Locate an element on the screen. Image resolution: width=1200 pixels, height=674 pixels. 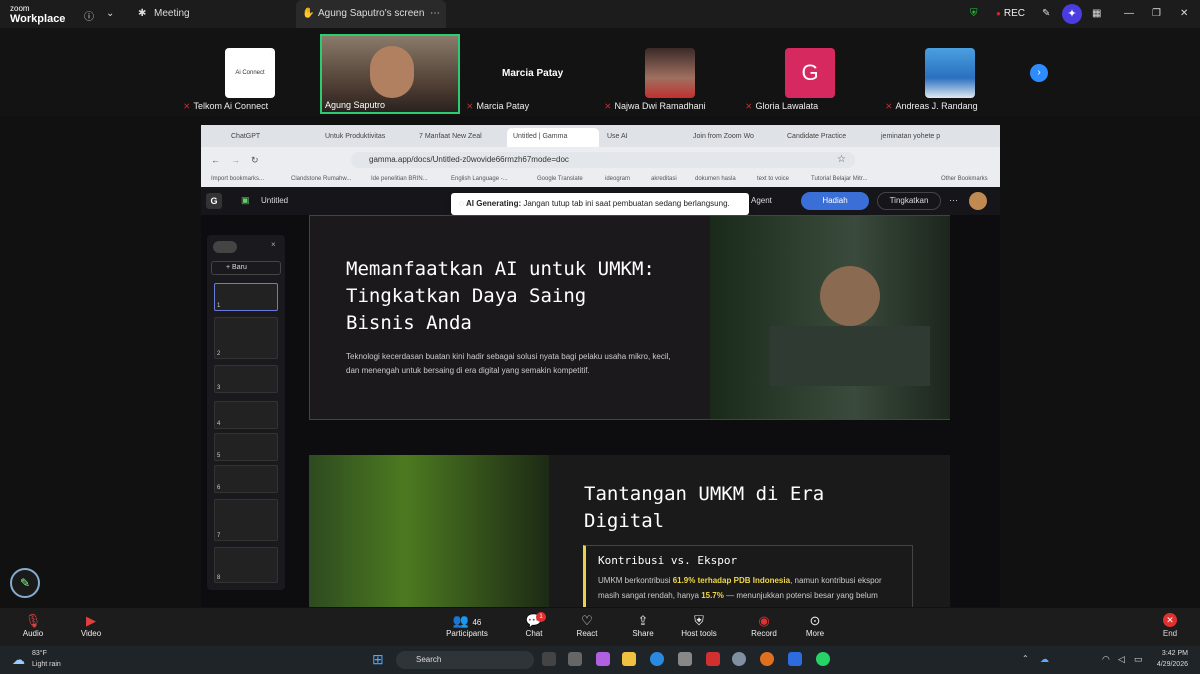
browser-tab: Use AI is located at coordinates (643, 137).